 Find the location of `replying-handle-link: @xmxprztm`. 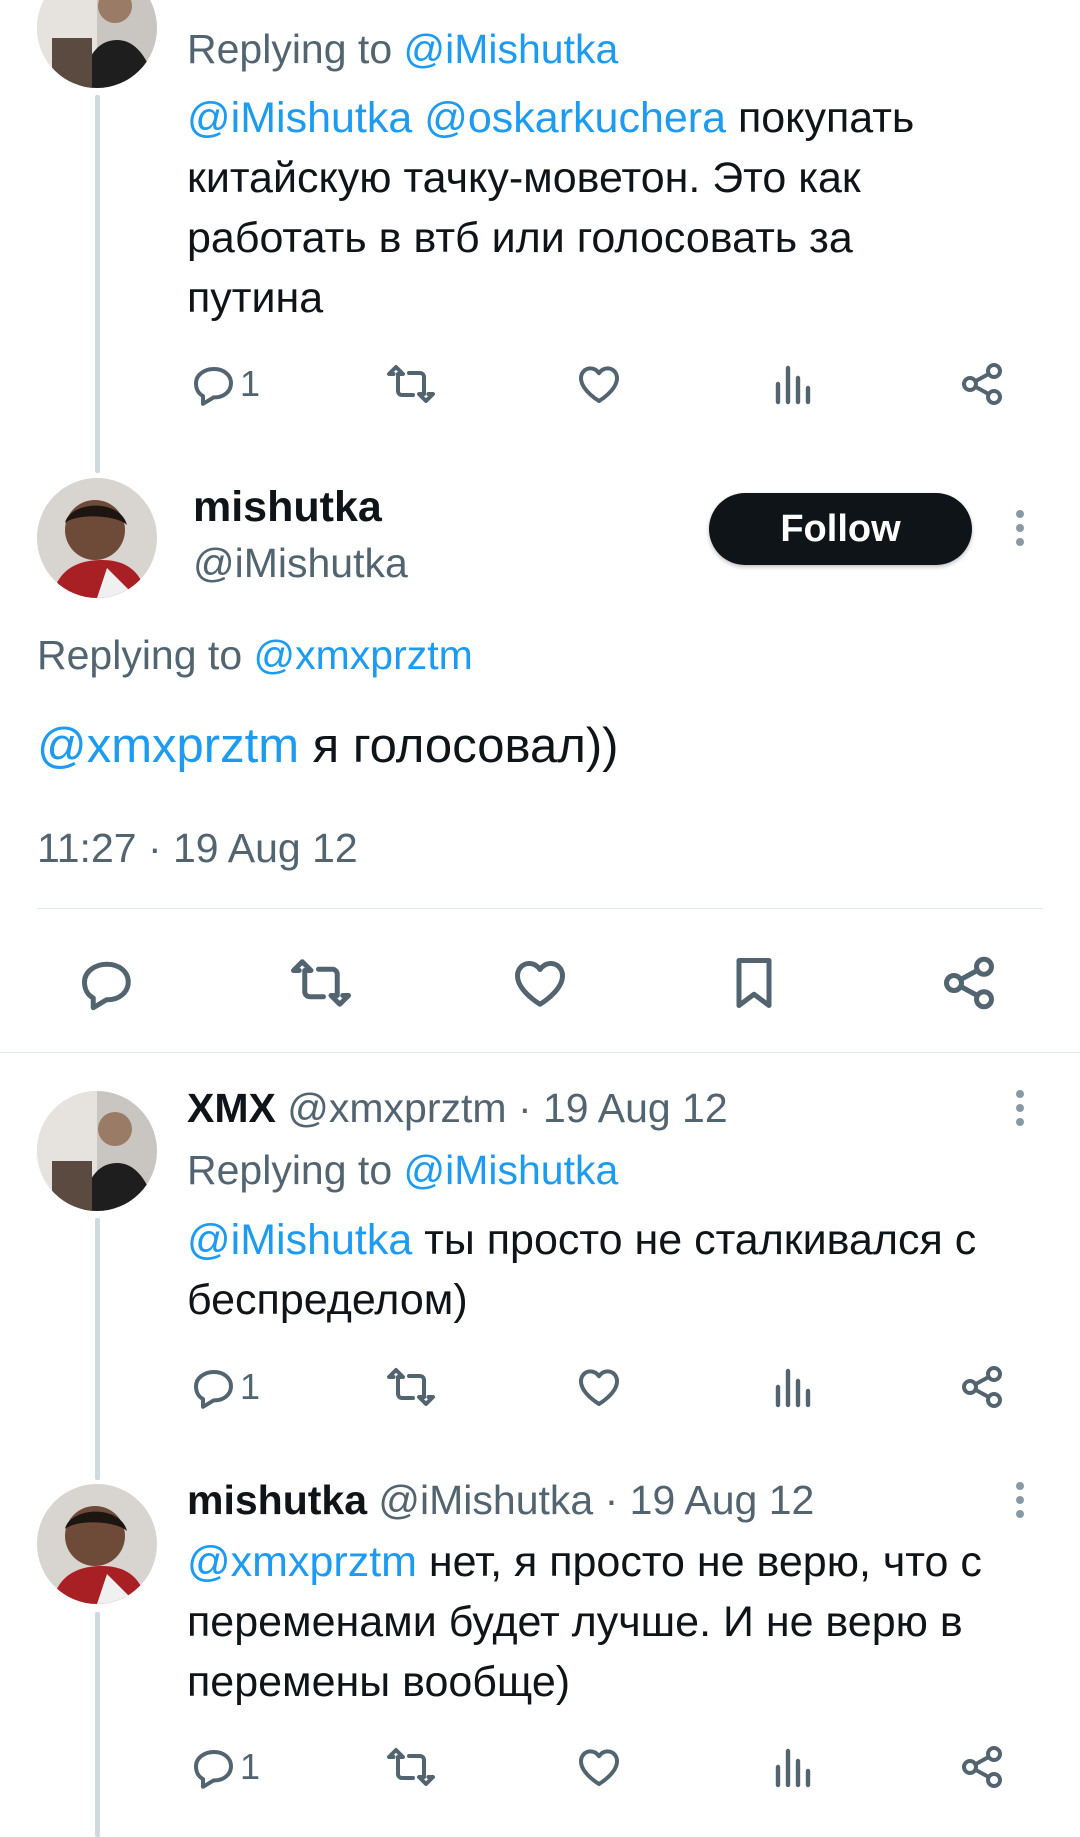

replying-handle-link: @xmxprztm is located at coordinates (363, 655).